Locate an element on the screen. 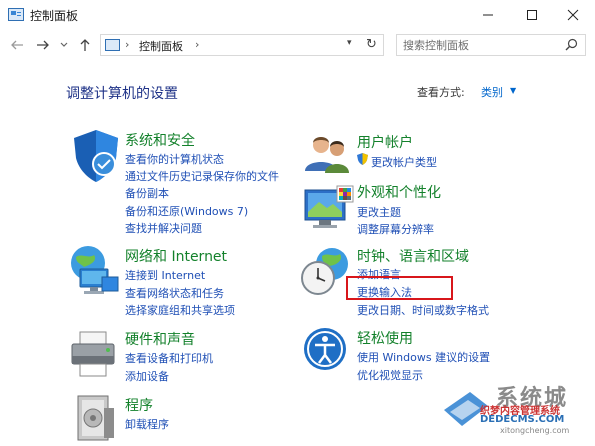  control-panel-small-icon is located at coordinates (112, 45).